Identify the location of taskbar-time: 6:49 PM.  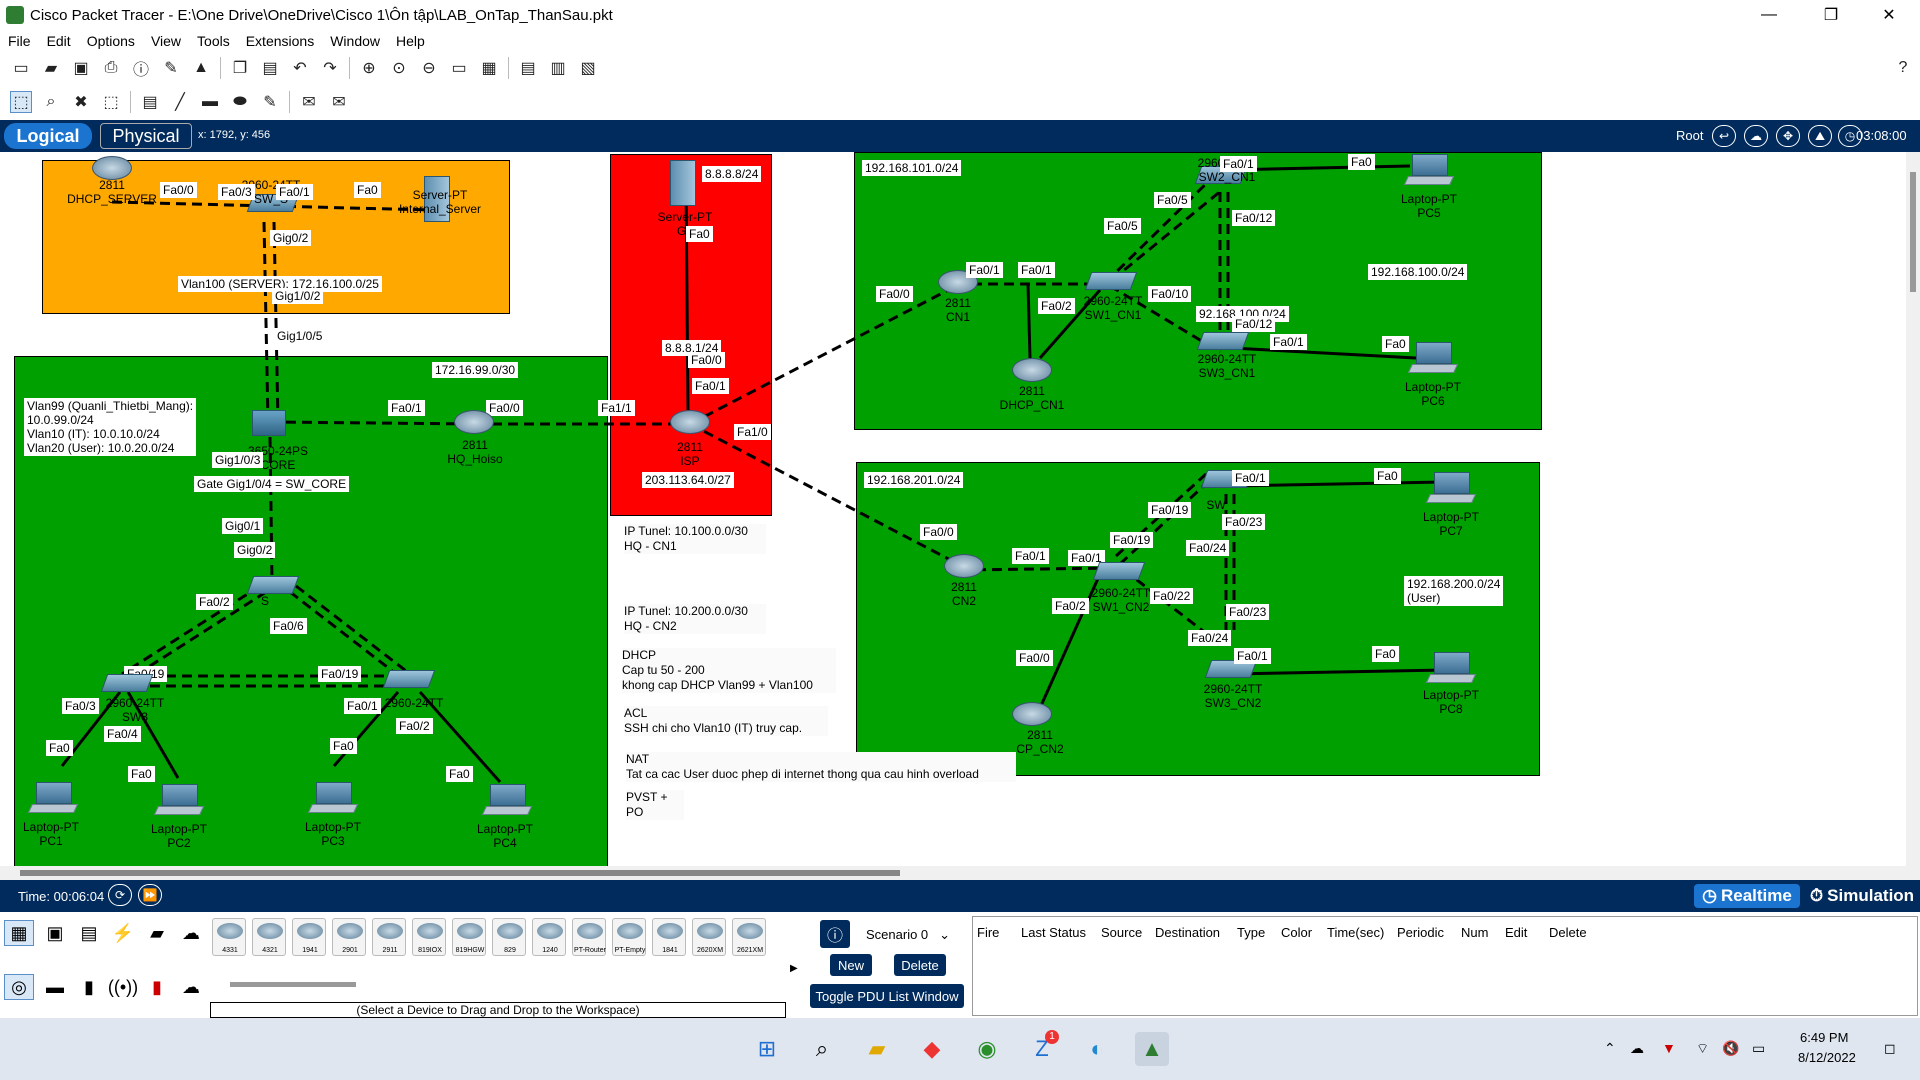
(1824, 1037).